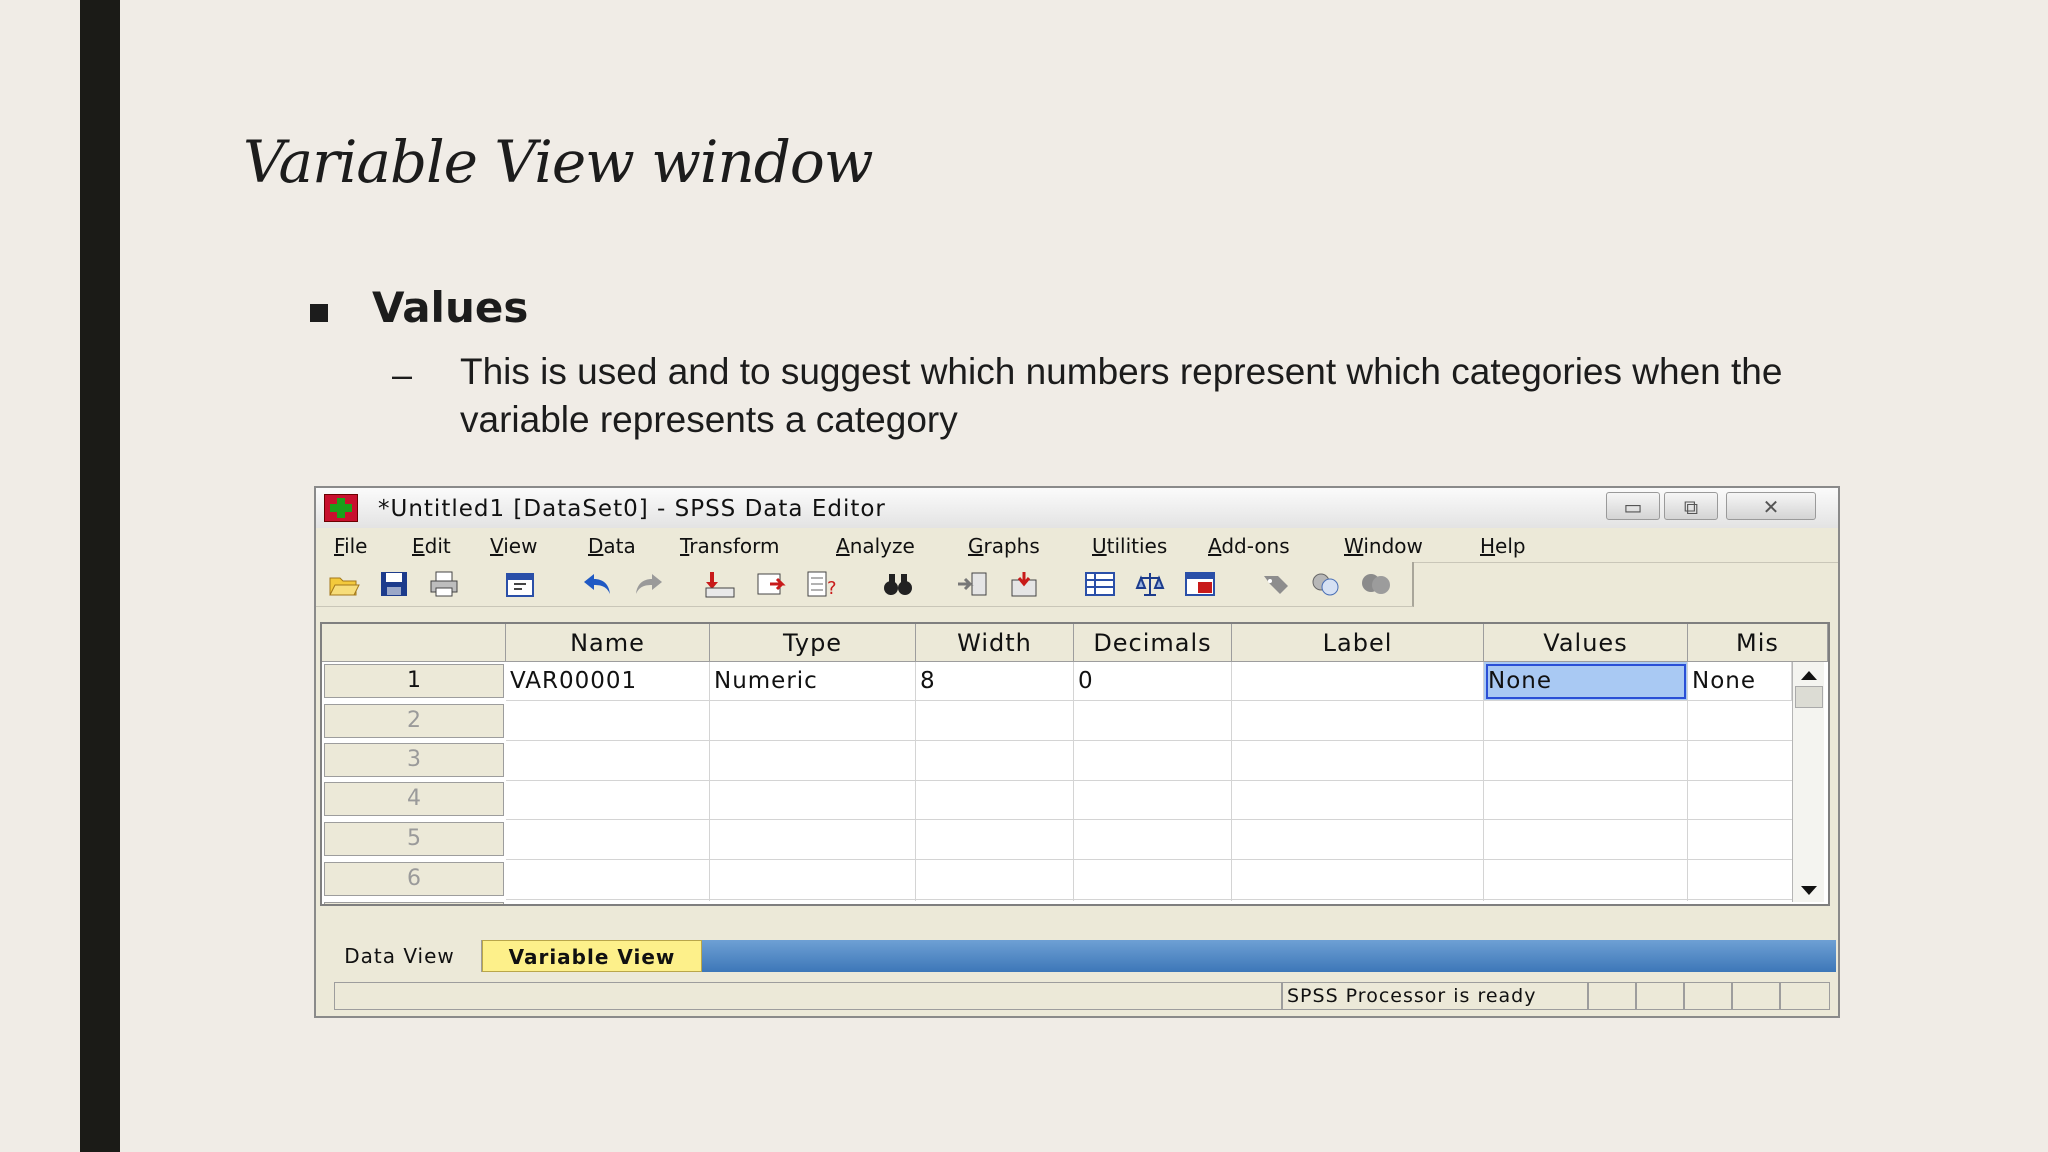 Image resolution: width=2048 pixels, height=1152 pixels. Describe the element at coordinates (875, 546) in the screenshot. I see `menu-analyze: Analyze` at that location.